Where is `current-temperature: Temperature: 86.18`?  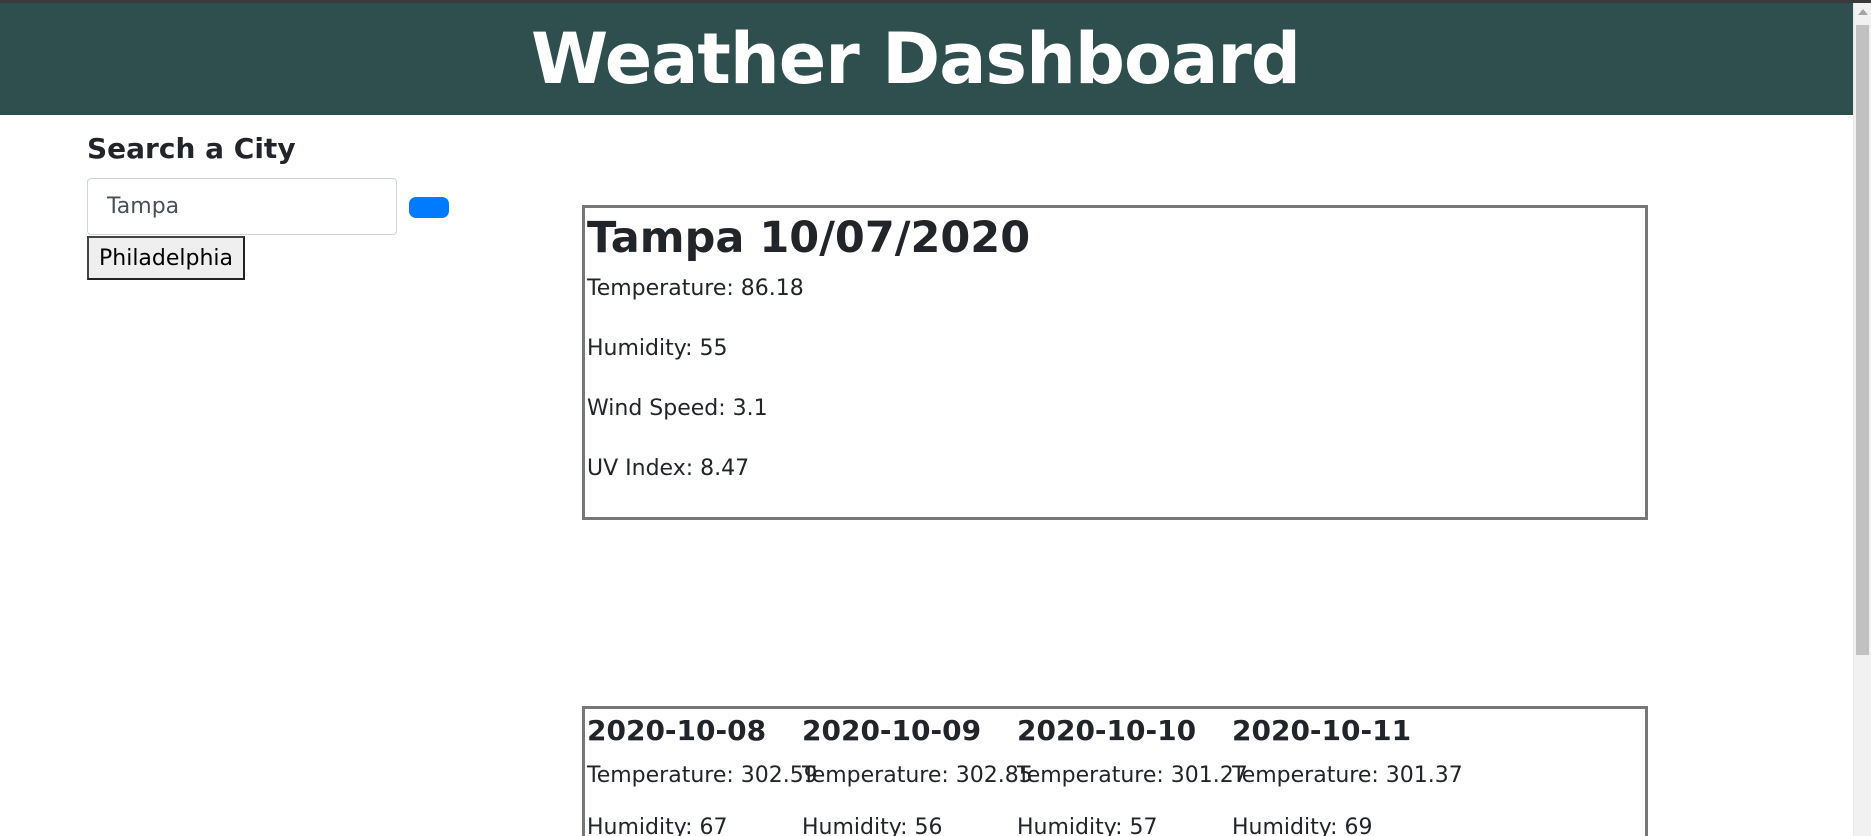
current-temperature: Temperature: 86.18 is located at coordinates (695, 288).